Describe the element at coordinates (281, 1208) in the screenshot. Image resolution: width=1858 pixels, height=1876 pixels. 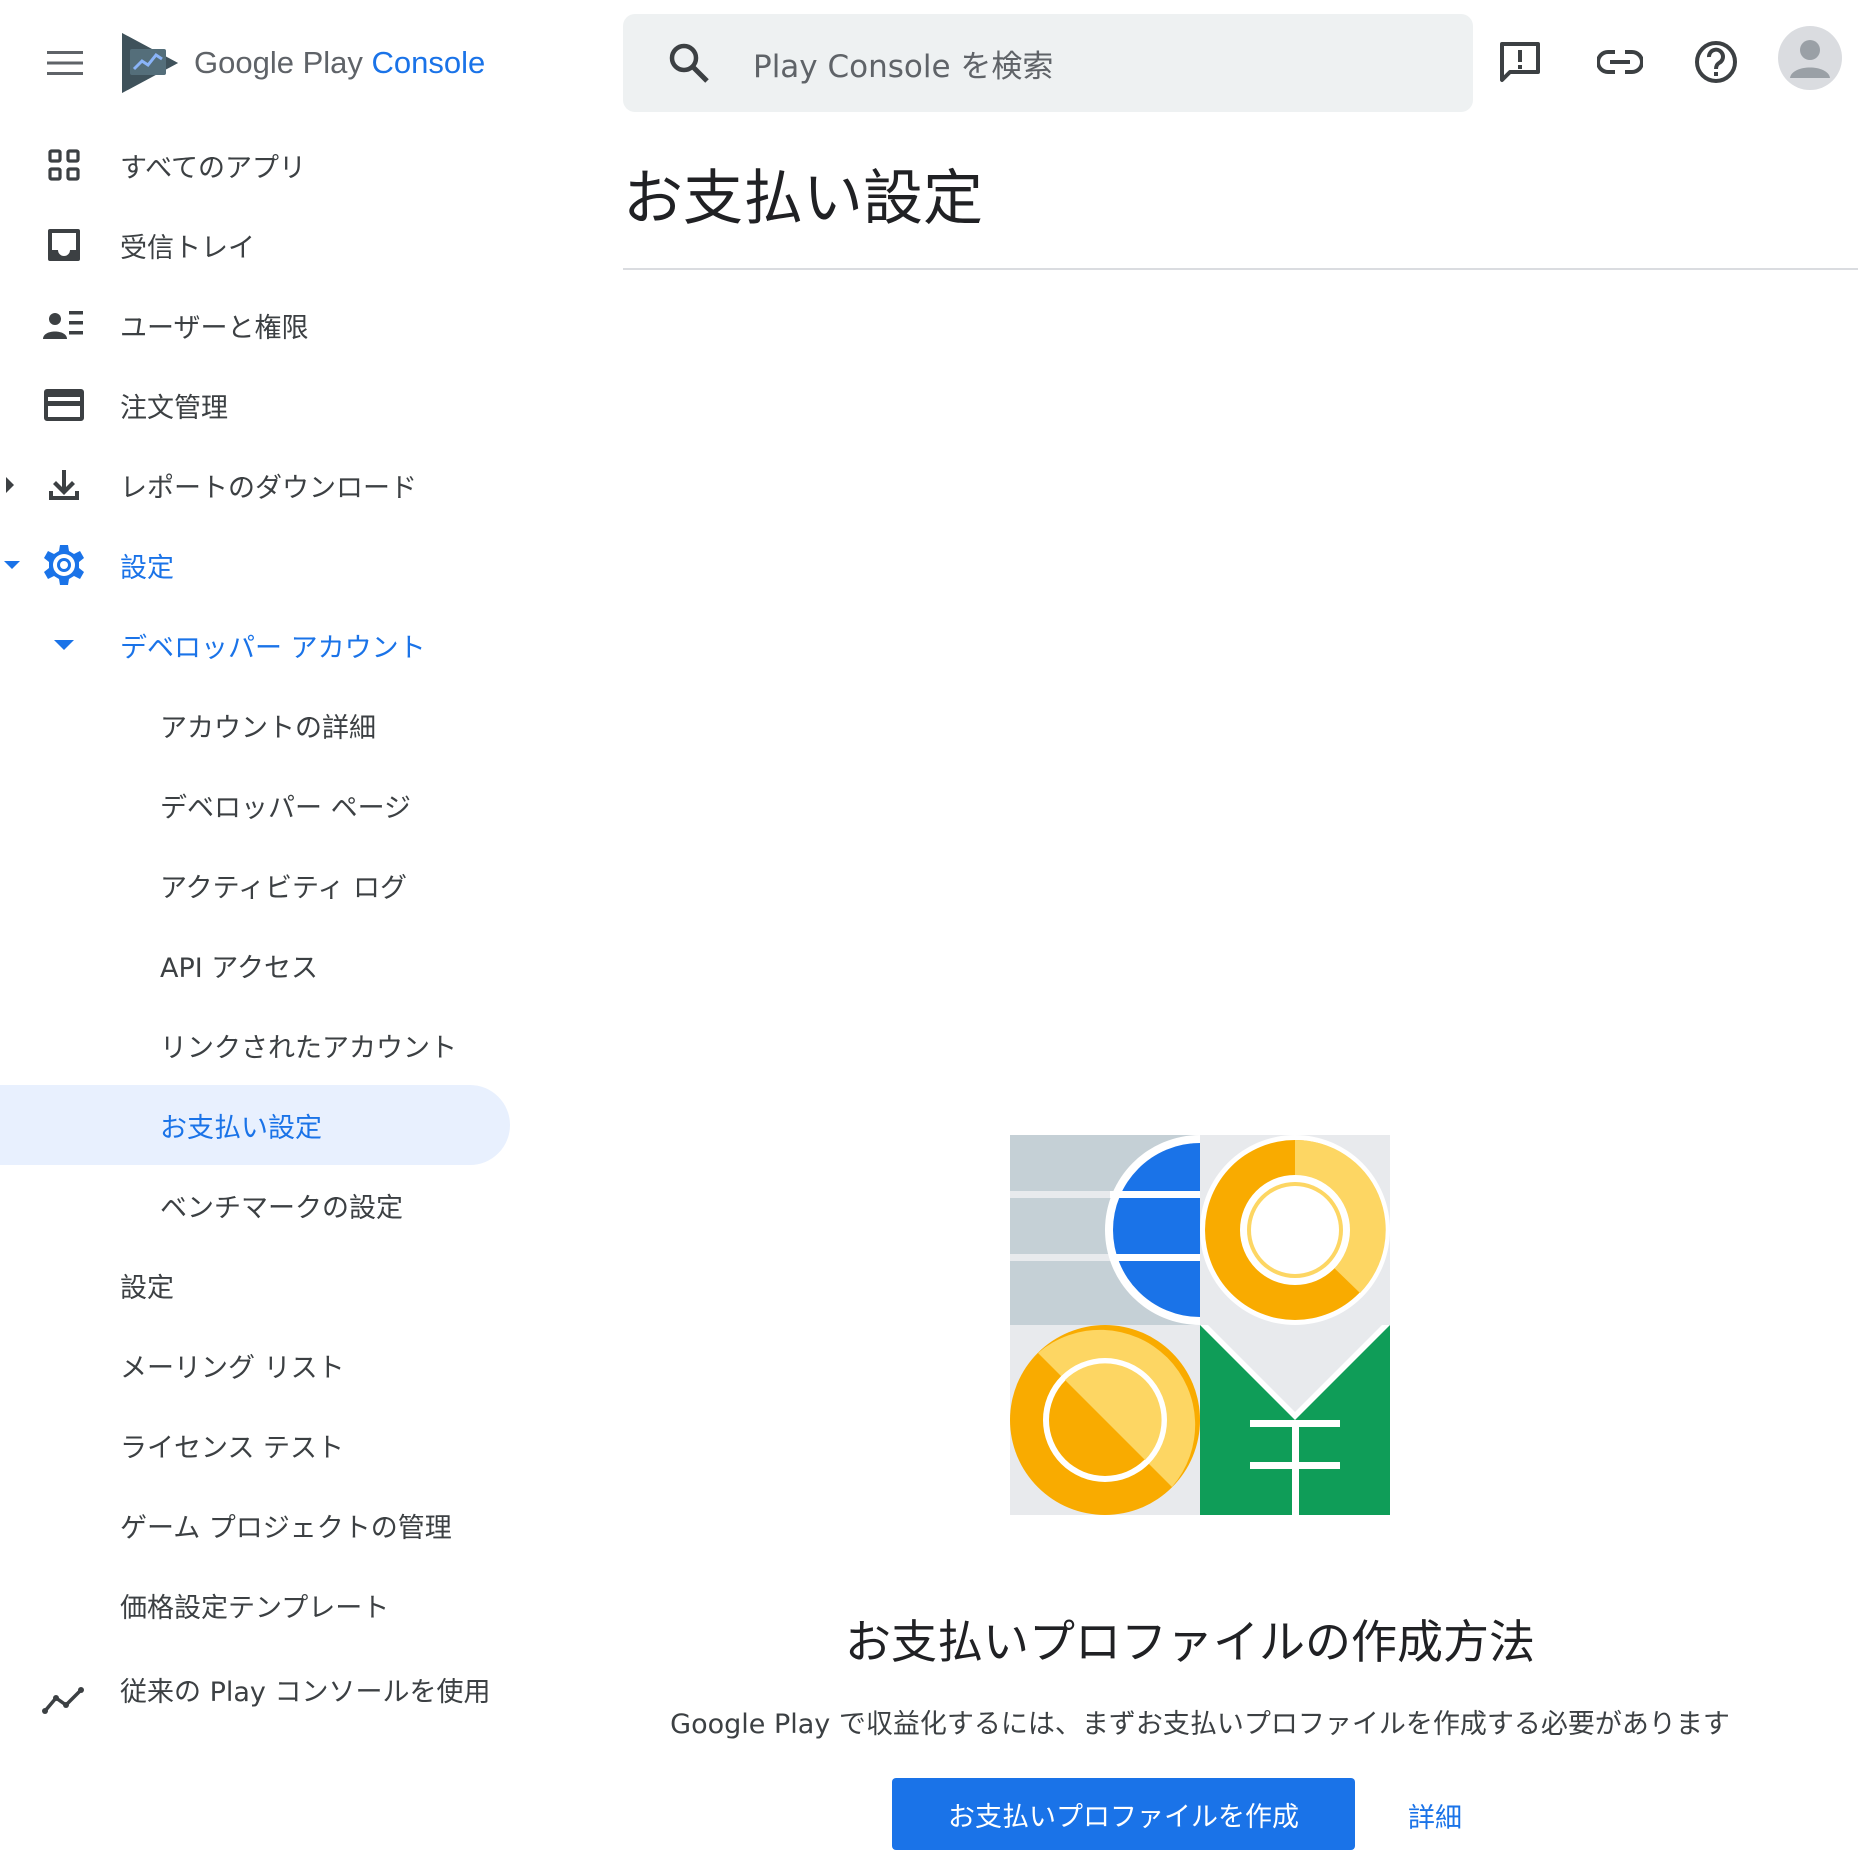
I see `sidebar-item-label: ベンチマークの設定` at that location.